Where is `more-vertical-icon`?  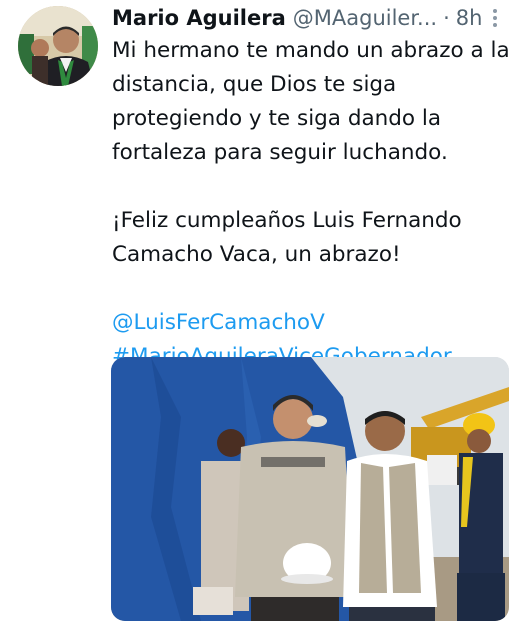 more-vertical-icon is located at coordinates (495, 18).